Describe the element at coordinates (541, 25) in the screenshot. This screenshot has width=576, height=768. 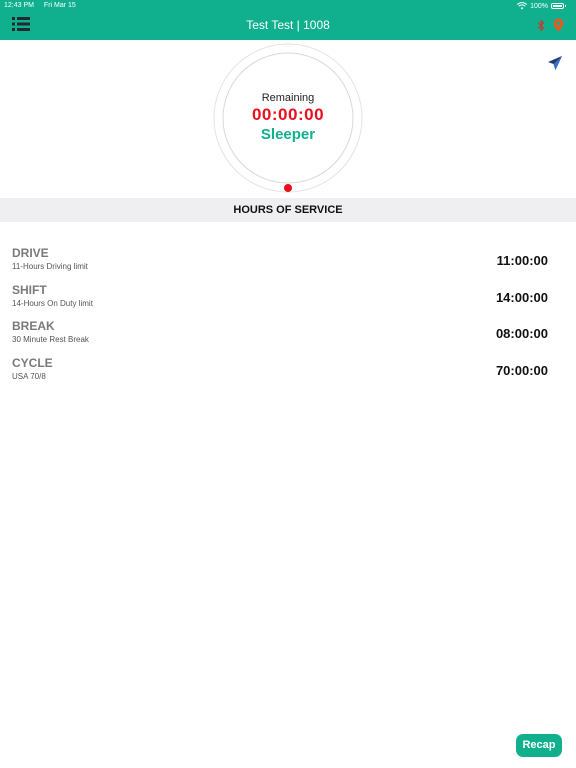
I see `bluetooth-icon` at that location.